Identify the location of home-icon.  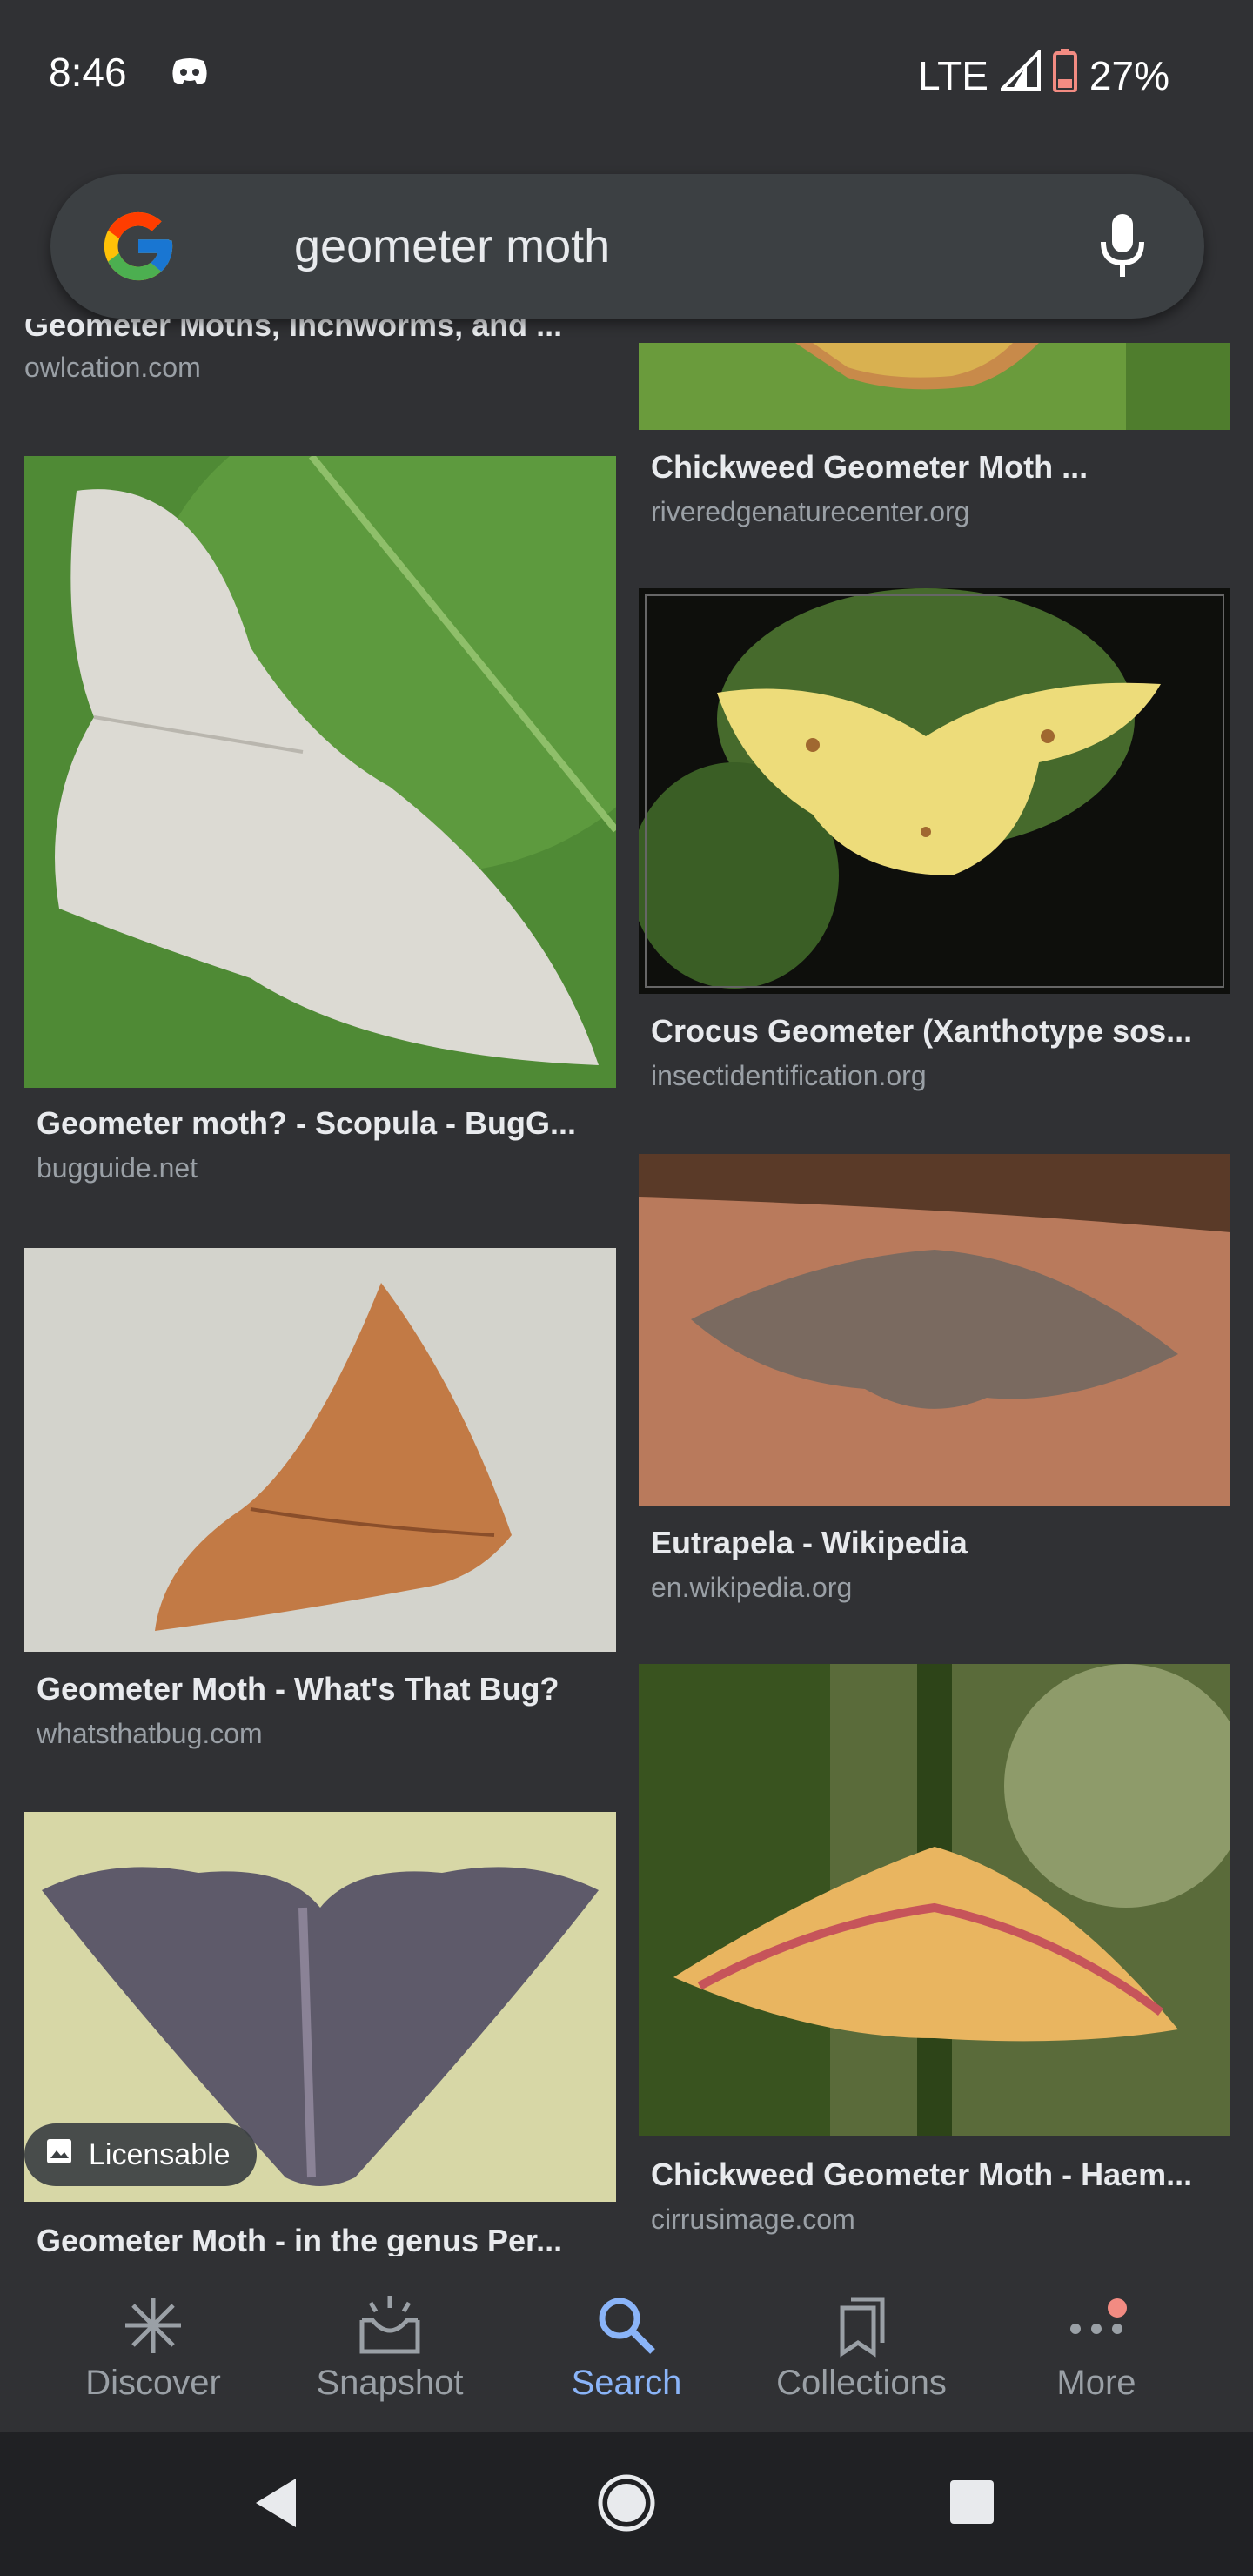
(626, 2505).